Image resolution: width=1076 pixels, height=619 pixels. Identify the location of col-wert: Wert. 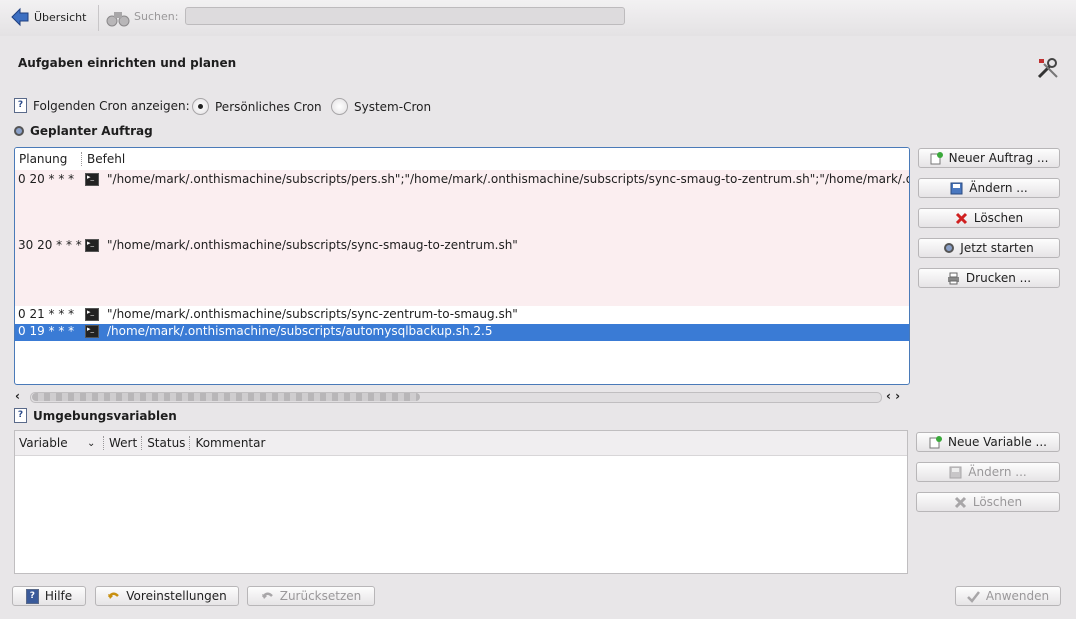
(123, 443).